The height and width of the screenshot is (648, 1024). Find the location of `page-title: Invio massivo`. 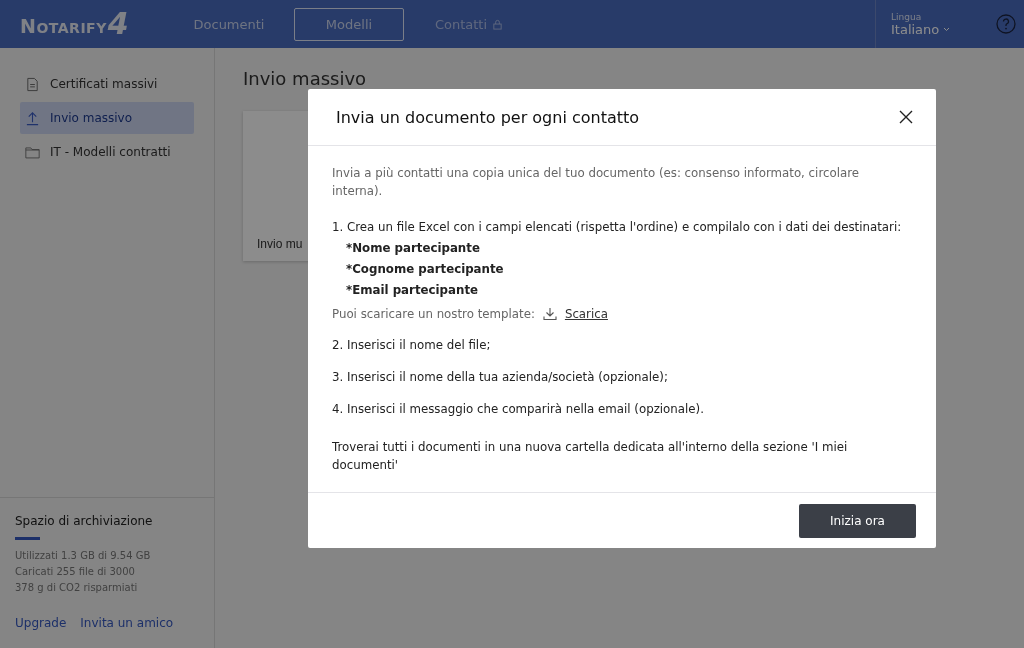

page-title: Invio massivo is located at coordinates (305, 78).